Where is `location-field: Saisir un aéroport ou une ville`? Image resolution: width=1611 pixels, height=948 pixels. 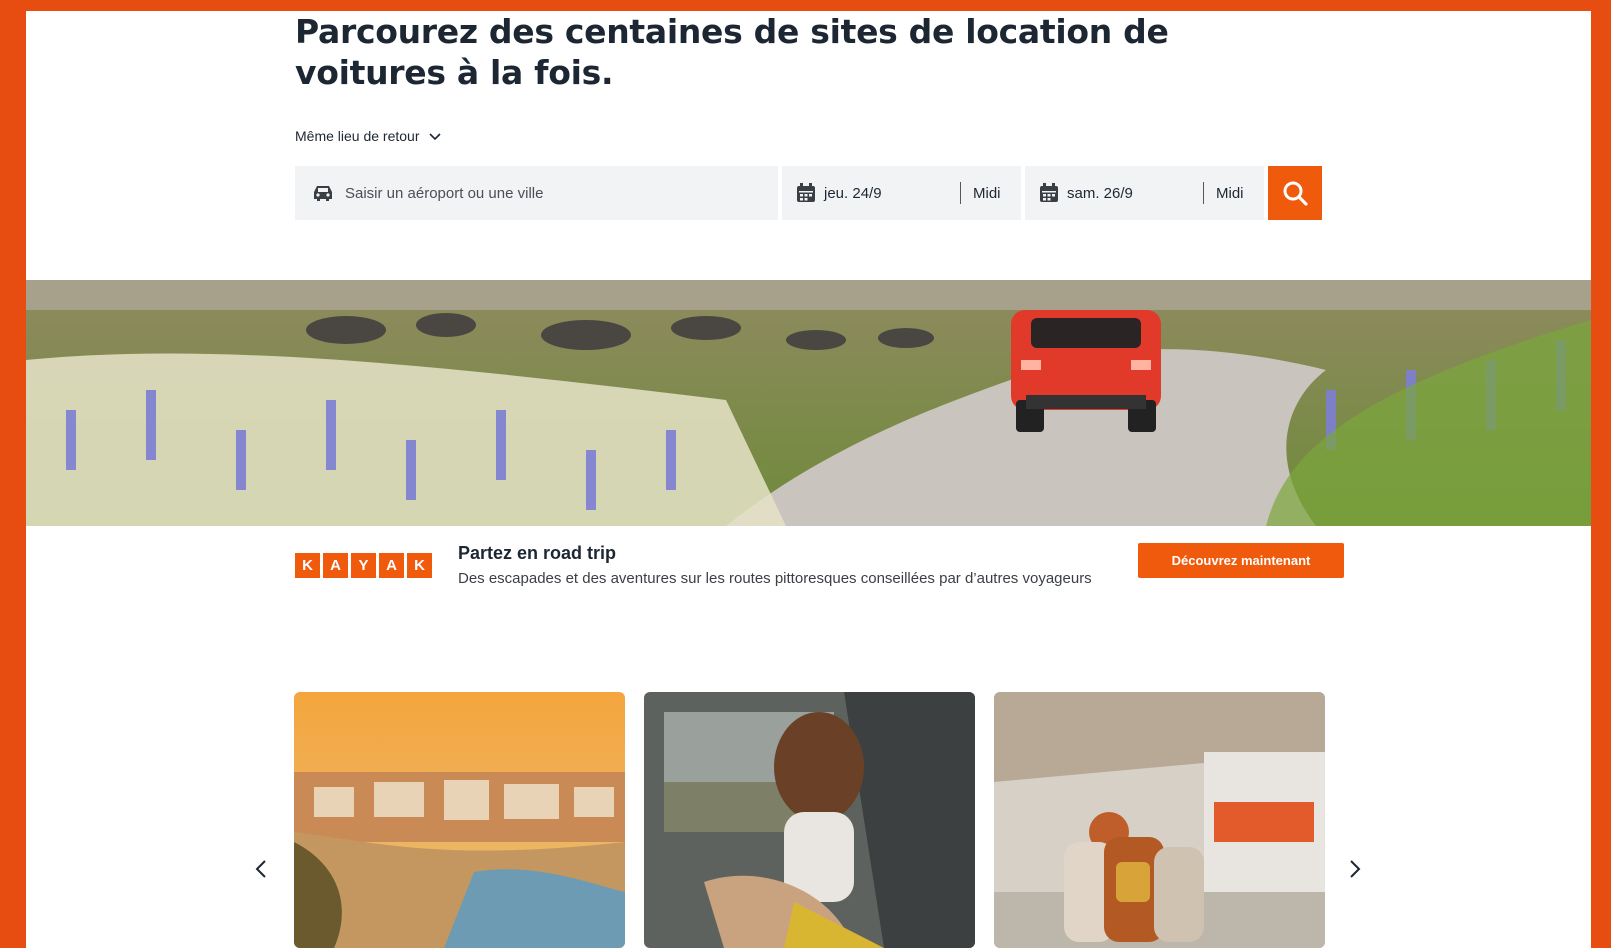
location-field: Saisir un aéroport ou une ville is located at coordinates (536, 193).